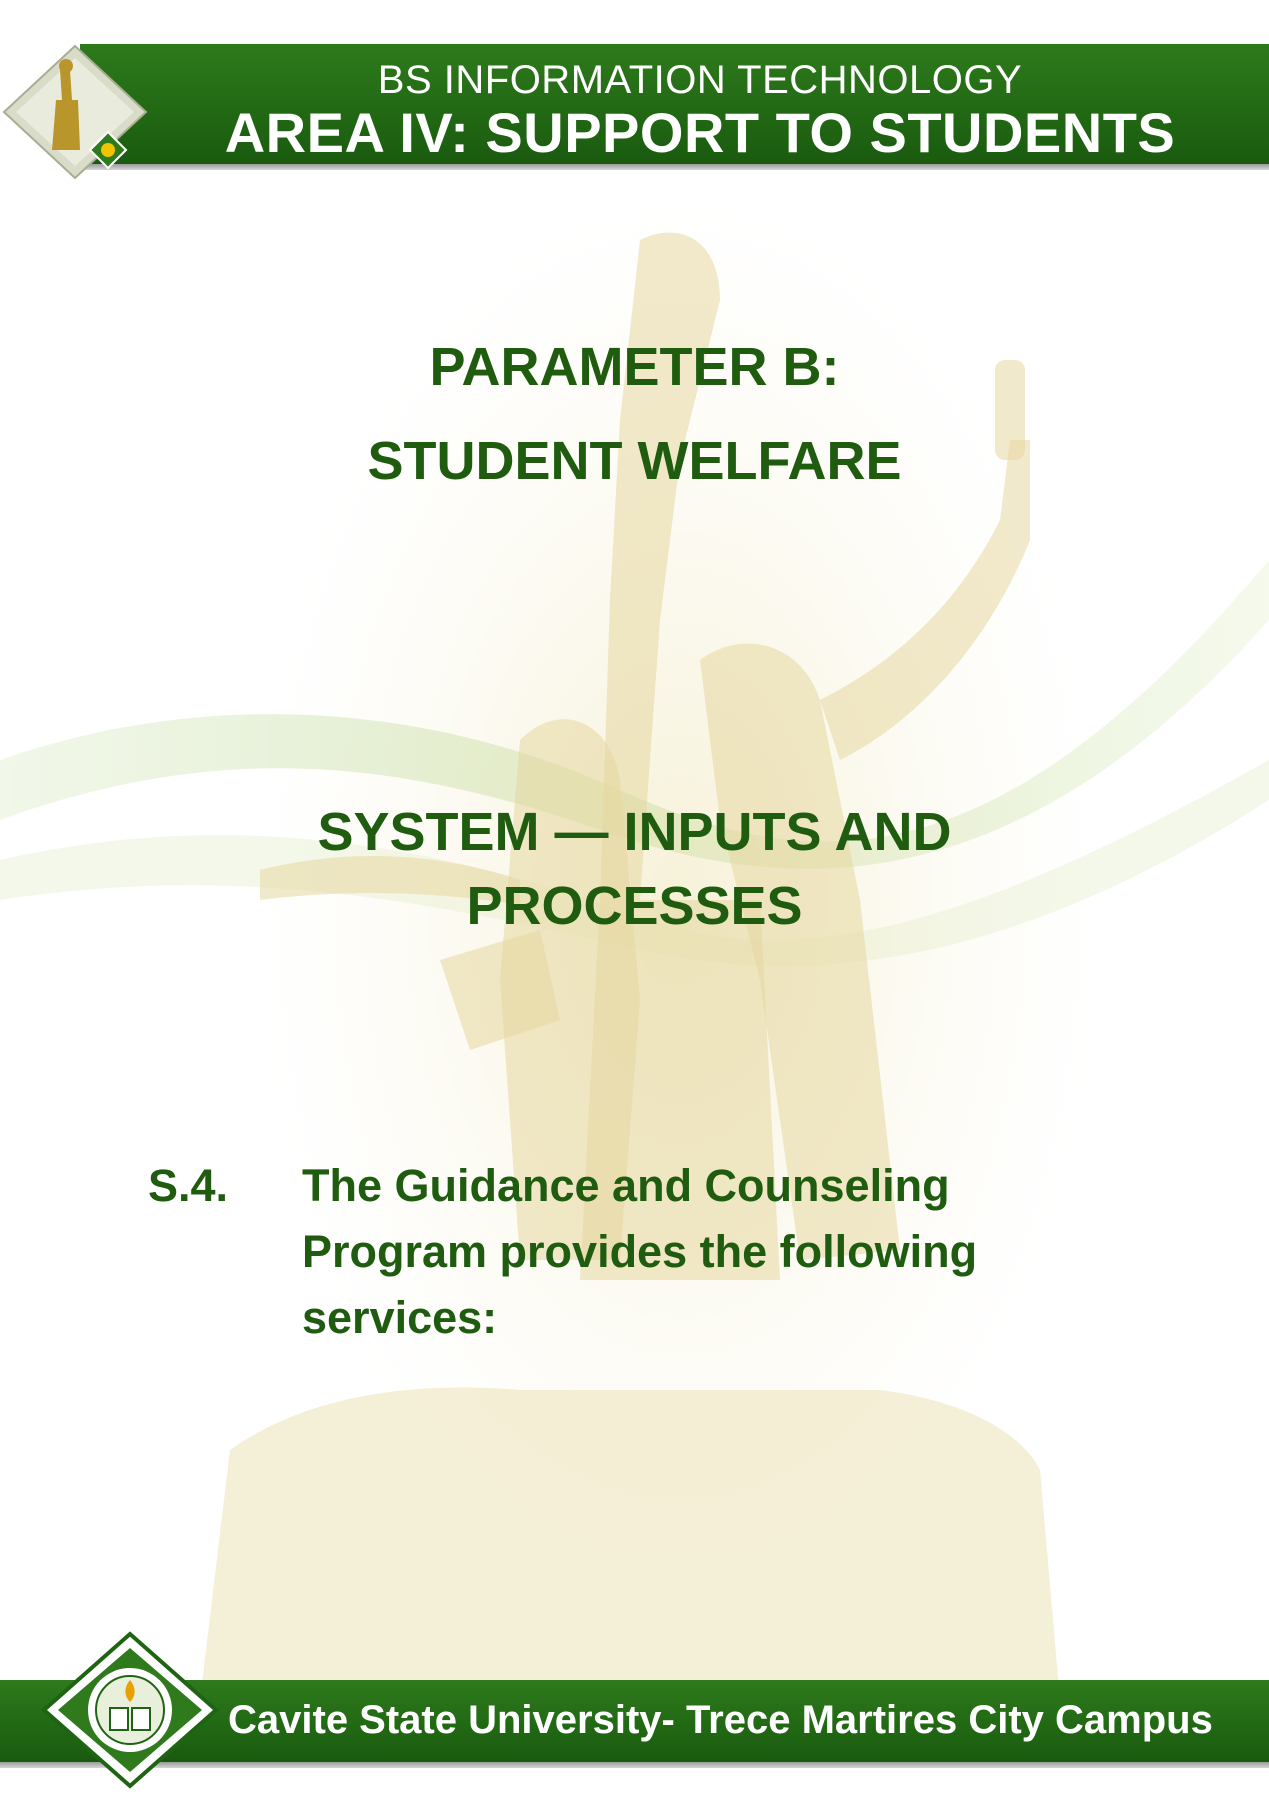 This screenshot has width=1269, height=1800. Describe the element at coordinates (634, 367) in the screenshot. I see `parameter-label: PARAMETER B:` at that location.